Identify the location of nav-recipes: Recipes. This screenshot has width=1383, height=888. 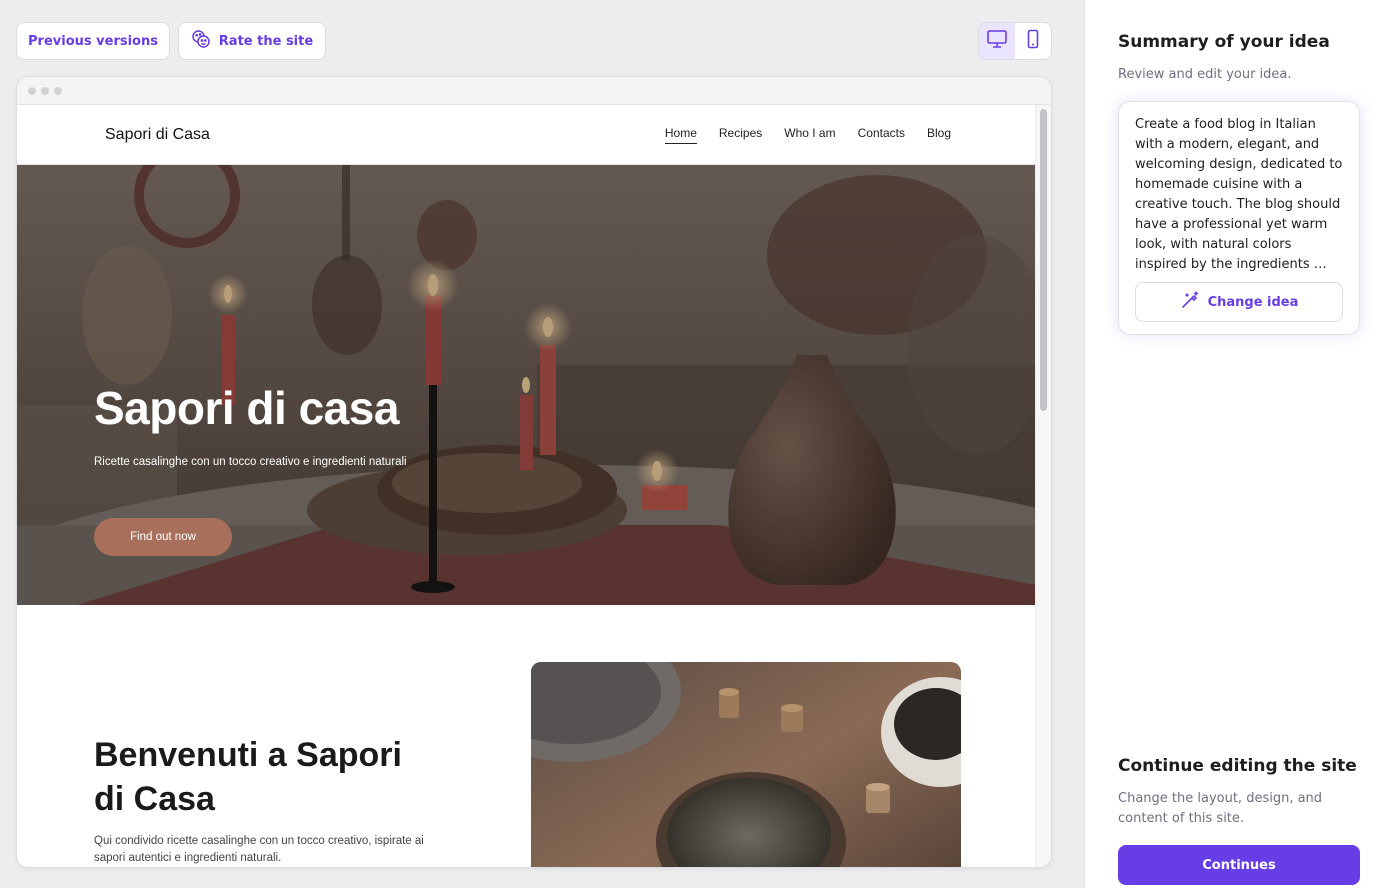
(740, 135).